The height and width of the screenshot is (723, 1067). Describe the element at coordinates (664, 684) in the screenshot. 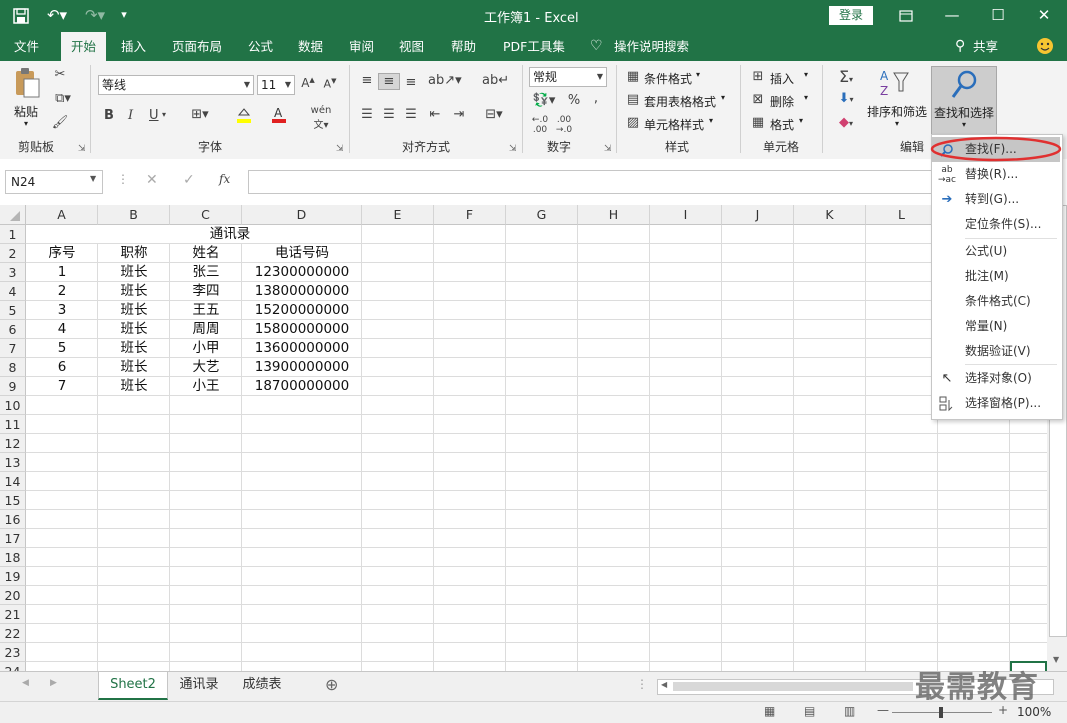

I see `scroll-left-icon: ◀` at that location.